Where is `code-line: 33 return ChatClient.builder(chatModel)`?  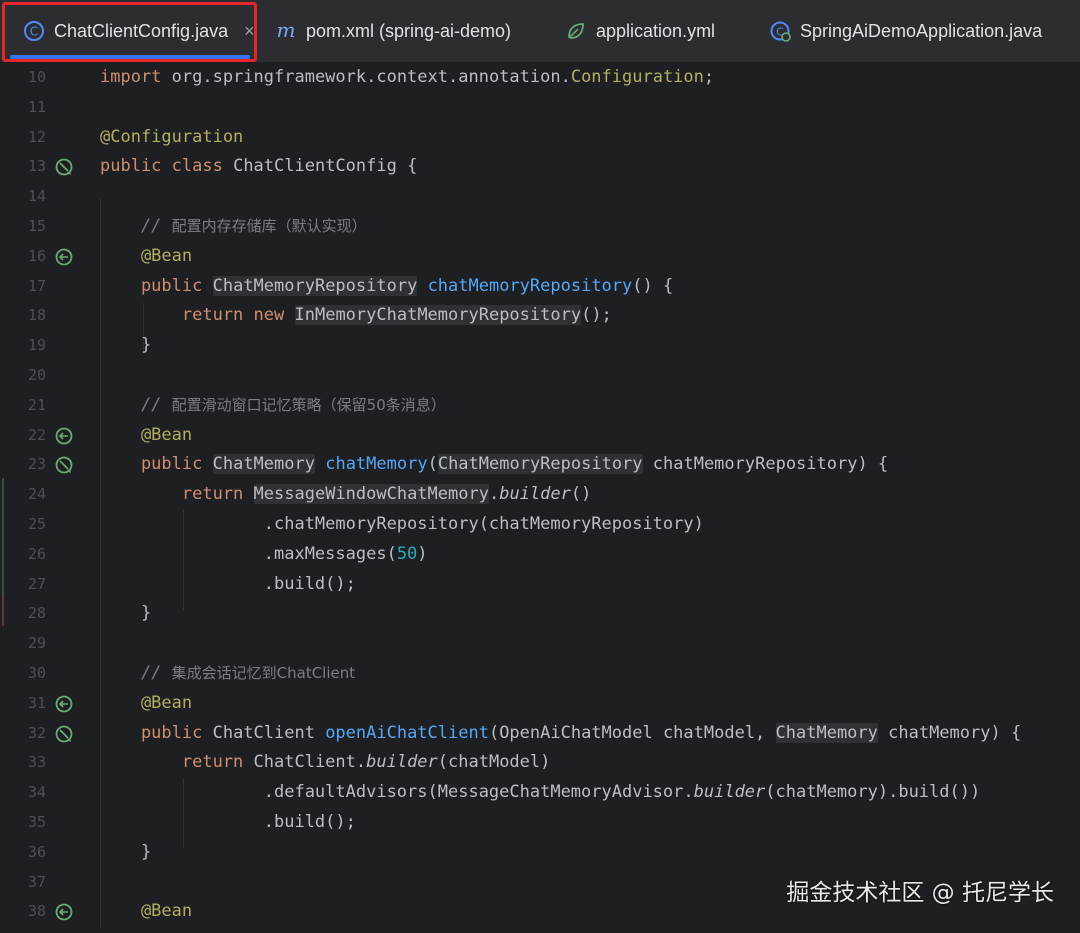
code-line: 33 return ChatClient.builder(chatModel) is located at coordinates (540, 763).